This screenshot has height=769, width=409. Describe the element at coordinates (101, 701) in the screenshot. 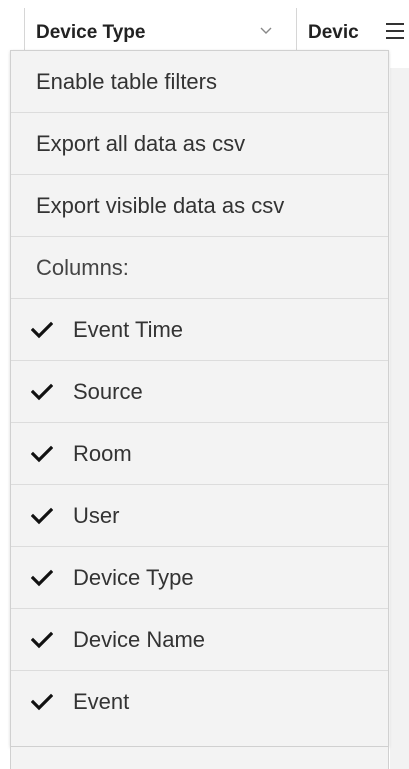

I see `column-toggle-label: Event` at that location.